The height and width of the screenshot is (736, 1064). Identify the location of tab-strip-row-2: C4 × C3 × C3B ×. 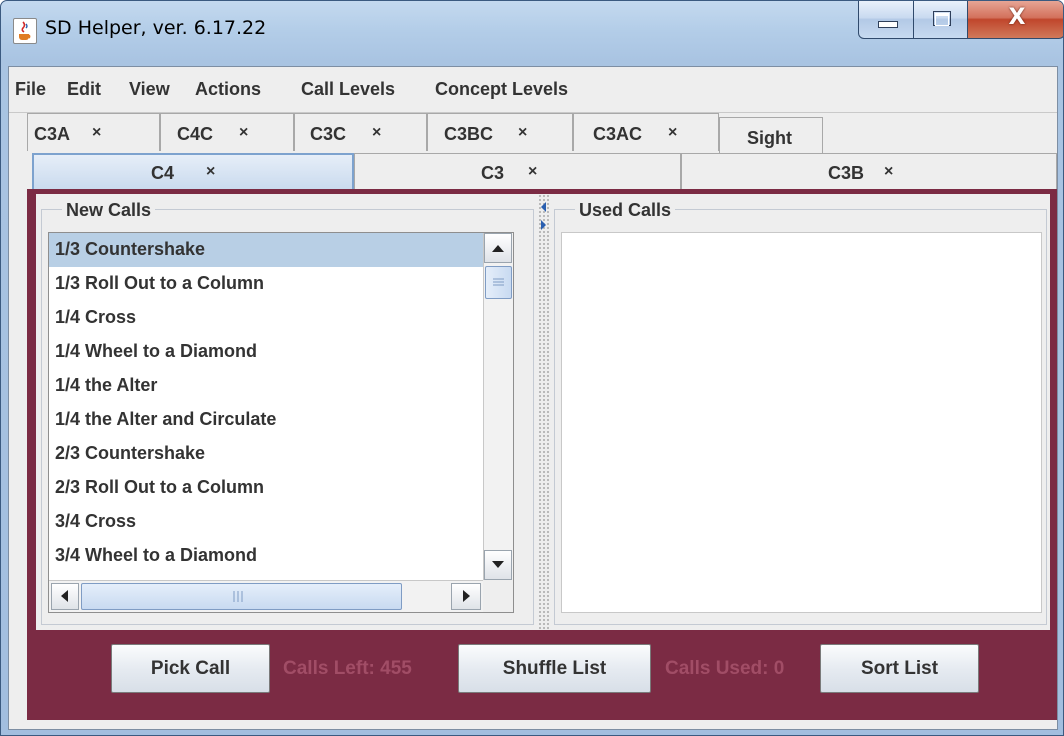
(543, 171).